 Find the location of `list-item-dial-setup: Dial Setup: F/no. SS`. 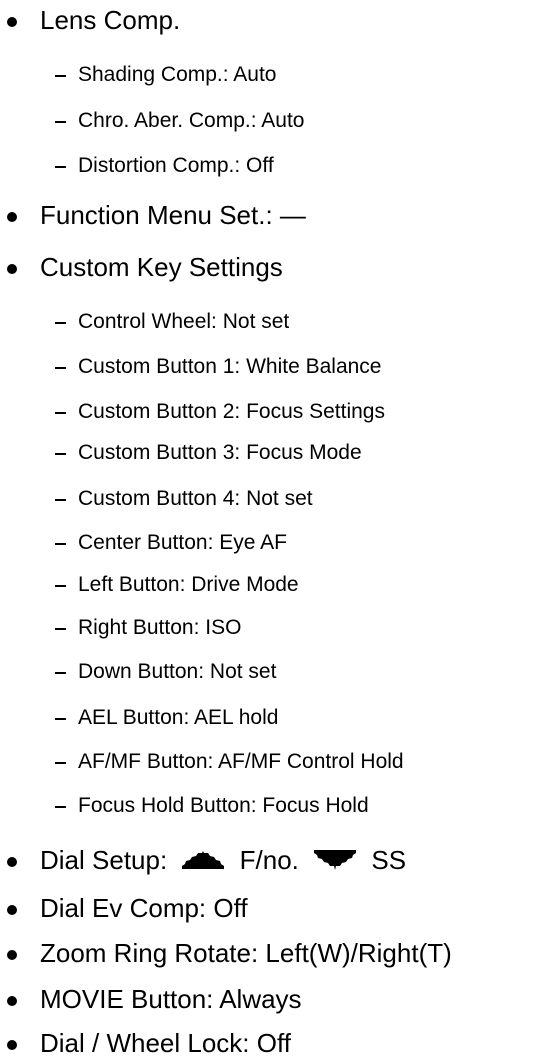

list-item-dial-setup: Dial Setup: F/no. SS is located at coordinates (203, 860).